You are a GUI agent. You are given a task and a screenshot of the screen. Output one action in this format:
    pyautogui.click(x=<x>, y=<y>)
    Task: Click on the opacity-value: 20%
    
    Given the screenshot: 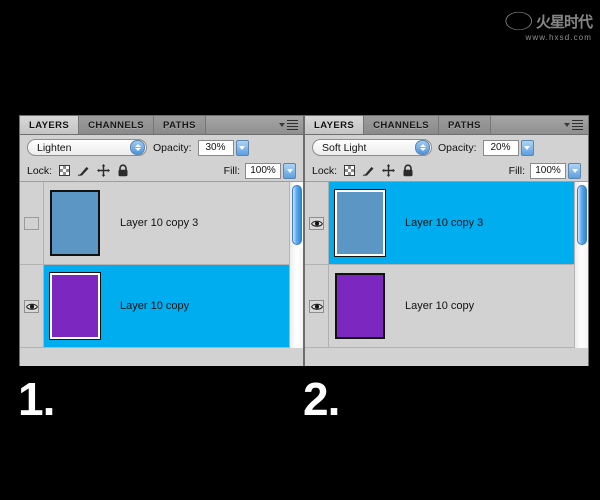 What is the action you would take?
    pyautogui.click(x=500, y=147)
    